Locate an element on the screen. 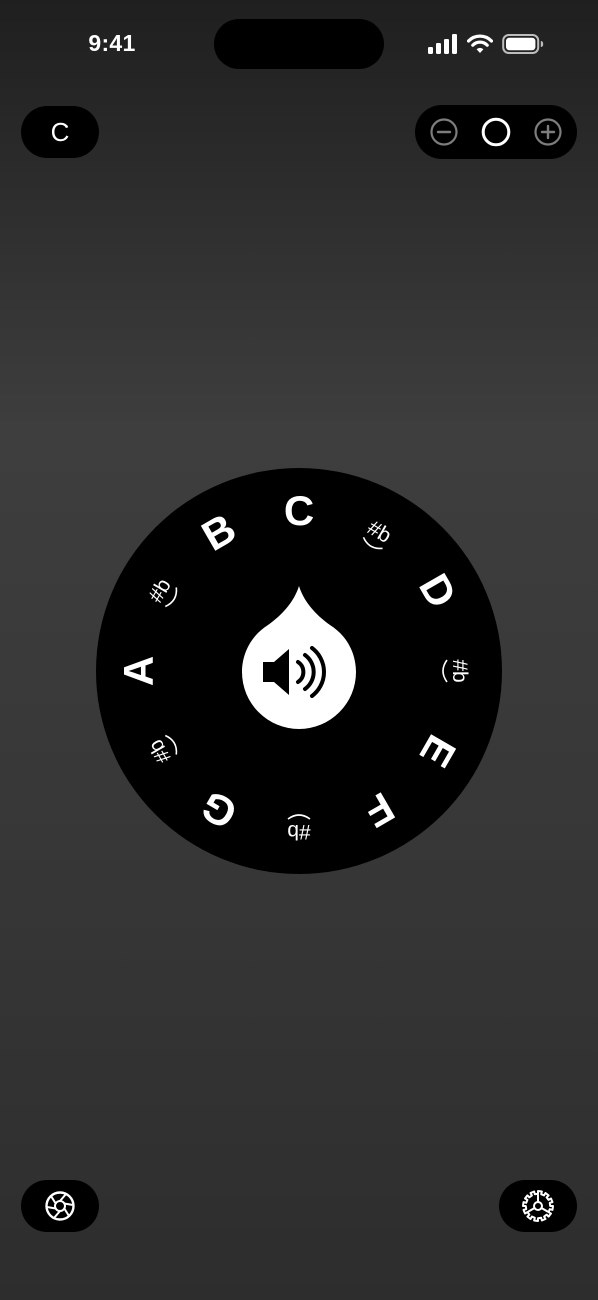 Image resolution: width=598 pixels, height=1300 pixels. note-g: G is located at coordinates (219, 810).